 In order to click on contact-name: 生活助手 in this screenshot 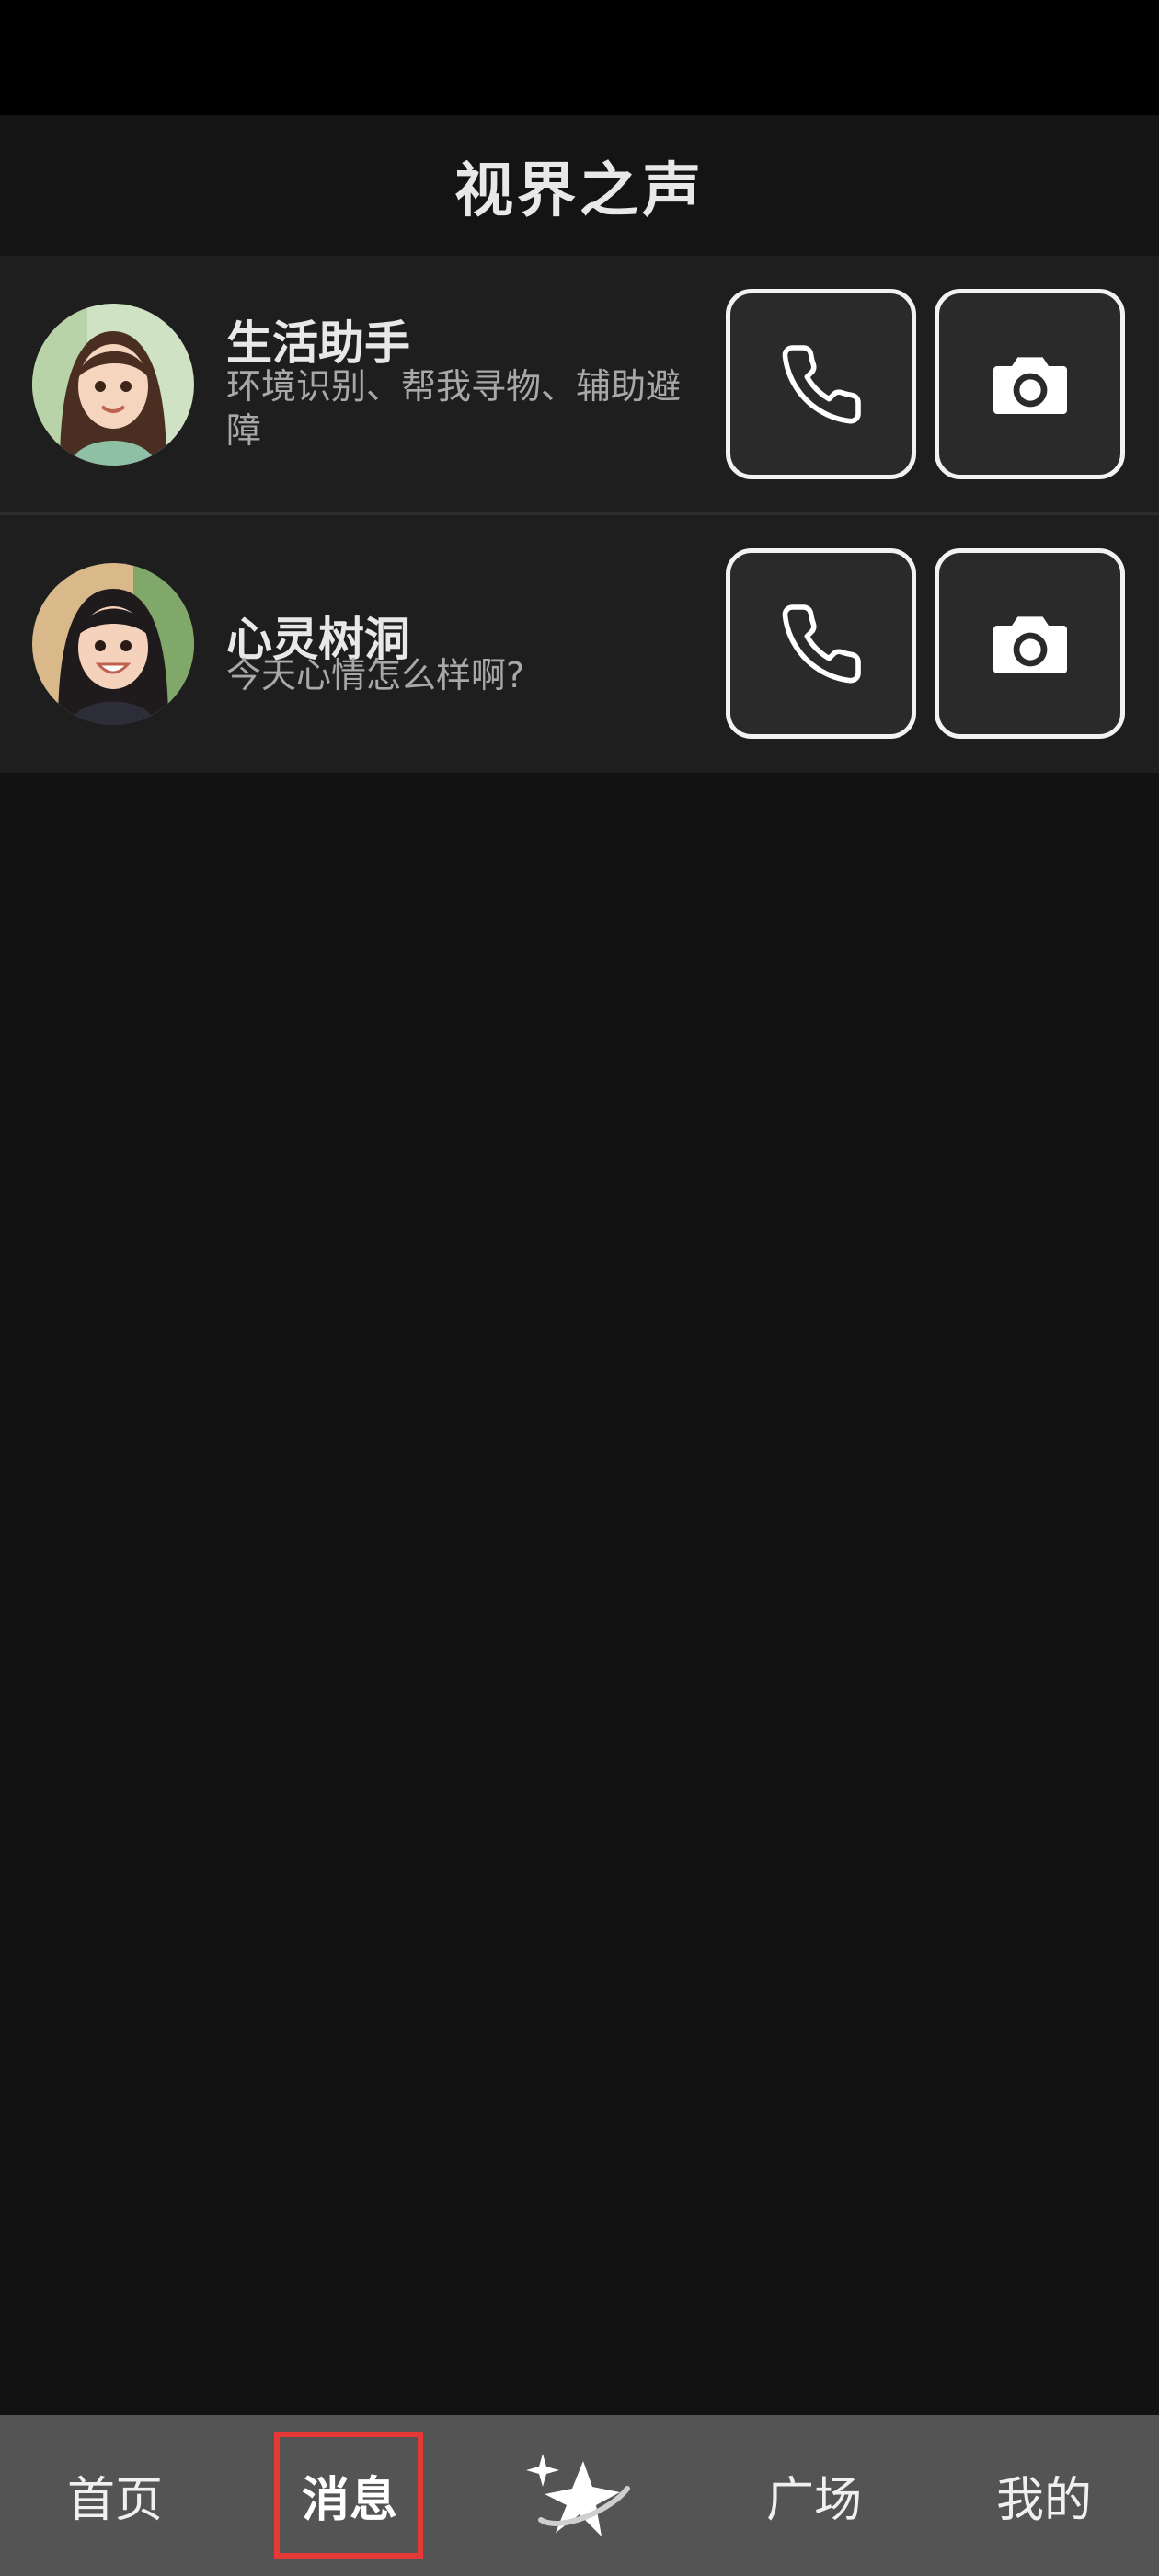, I will do `click(318, 343)`.